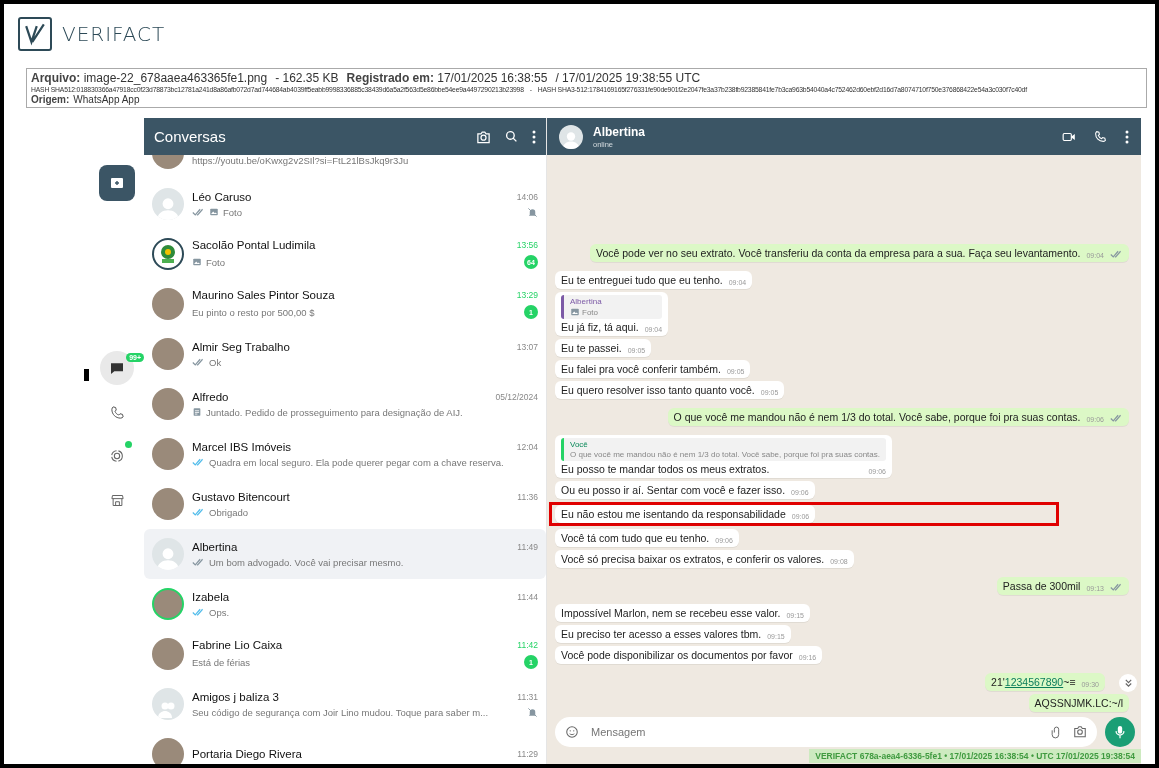 This screenshot has width=1159, height=768. I want to click on file-name: Arquivo: image-22_678aaea463365fe1.png, so click(149, 78).